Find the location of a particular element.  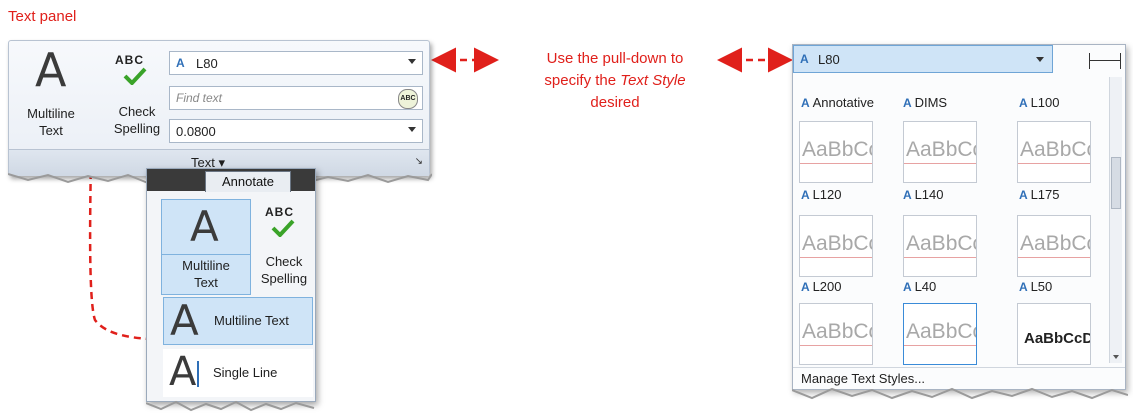

text-height-dropdown: 0.0800 is located at coordinates (296, 131).